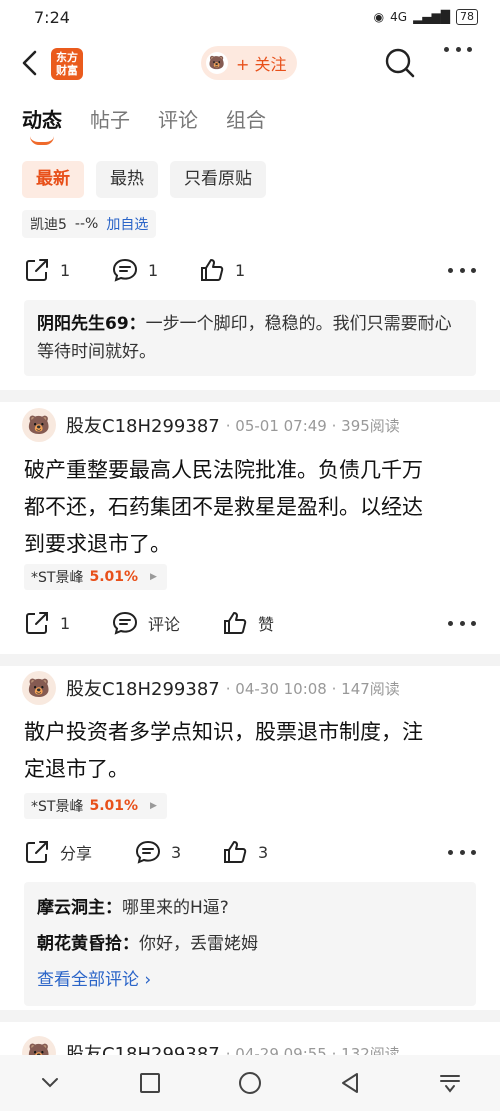 The image size is (500, 1111). I want to click on comment-count: 3, so click(176, 852).